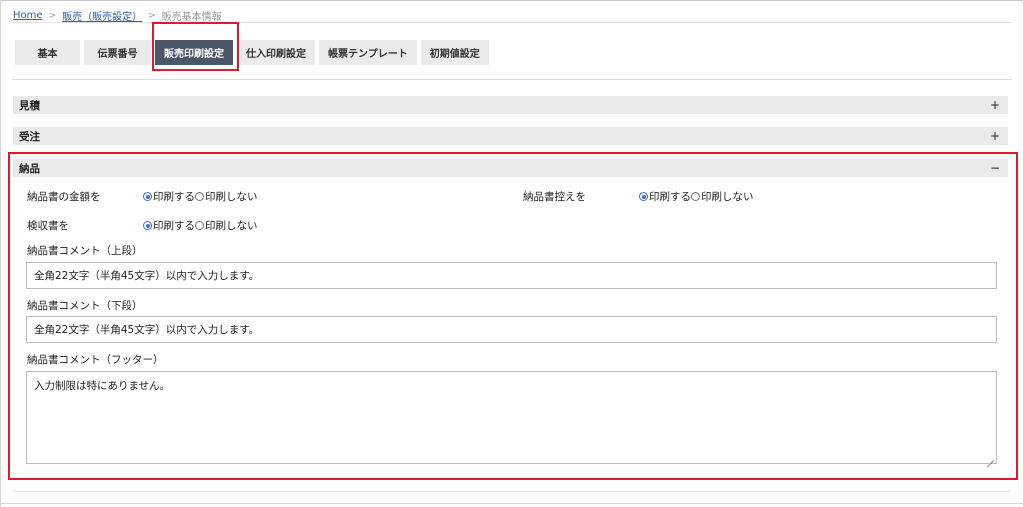 The width and height of the screenshot is (1024, 507). Describe the element at coordinates (102, 15) in the screenshot. I see `breadcrumb-sales-settings-link: 販売（販売設定）` at that location.